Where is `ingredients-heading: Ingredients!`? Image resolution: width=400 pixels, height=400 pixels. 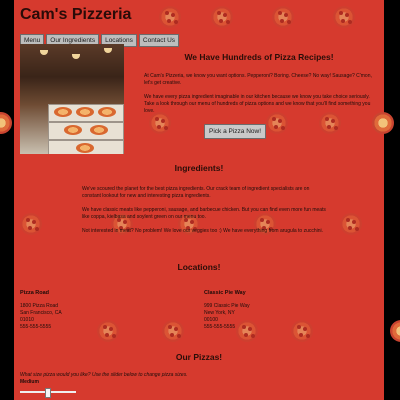 ingredients-heading: Ingredients! is located at coordinates (199, 168).